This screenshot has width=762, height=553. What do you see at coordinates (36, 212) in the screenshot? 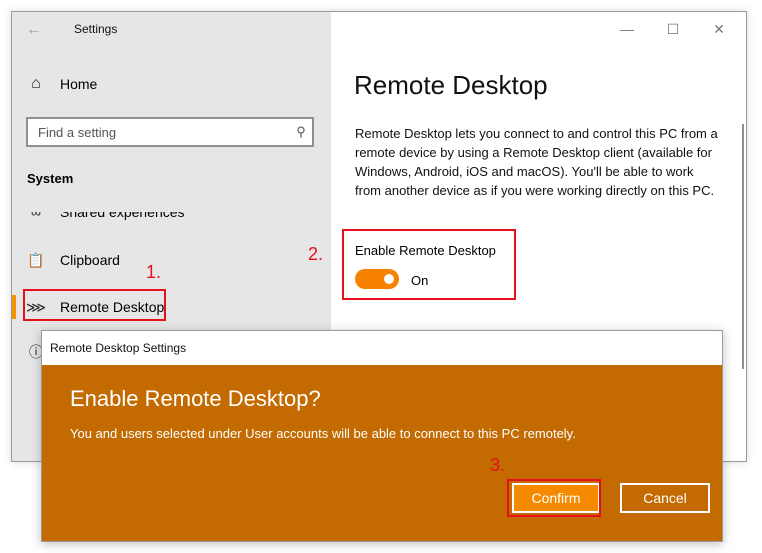
I see `shared-experiences-icon: ∞` at bounding box center [36, 212].